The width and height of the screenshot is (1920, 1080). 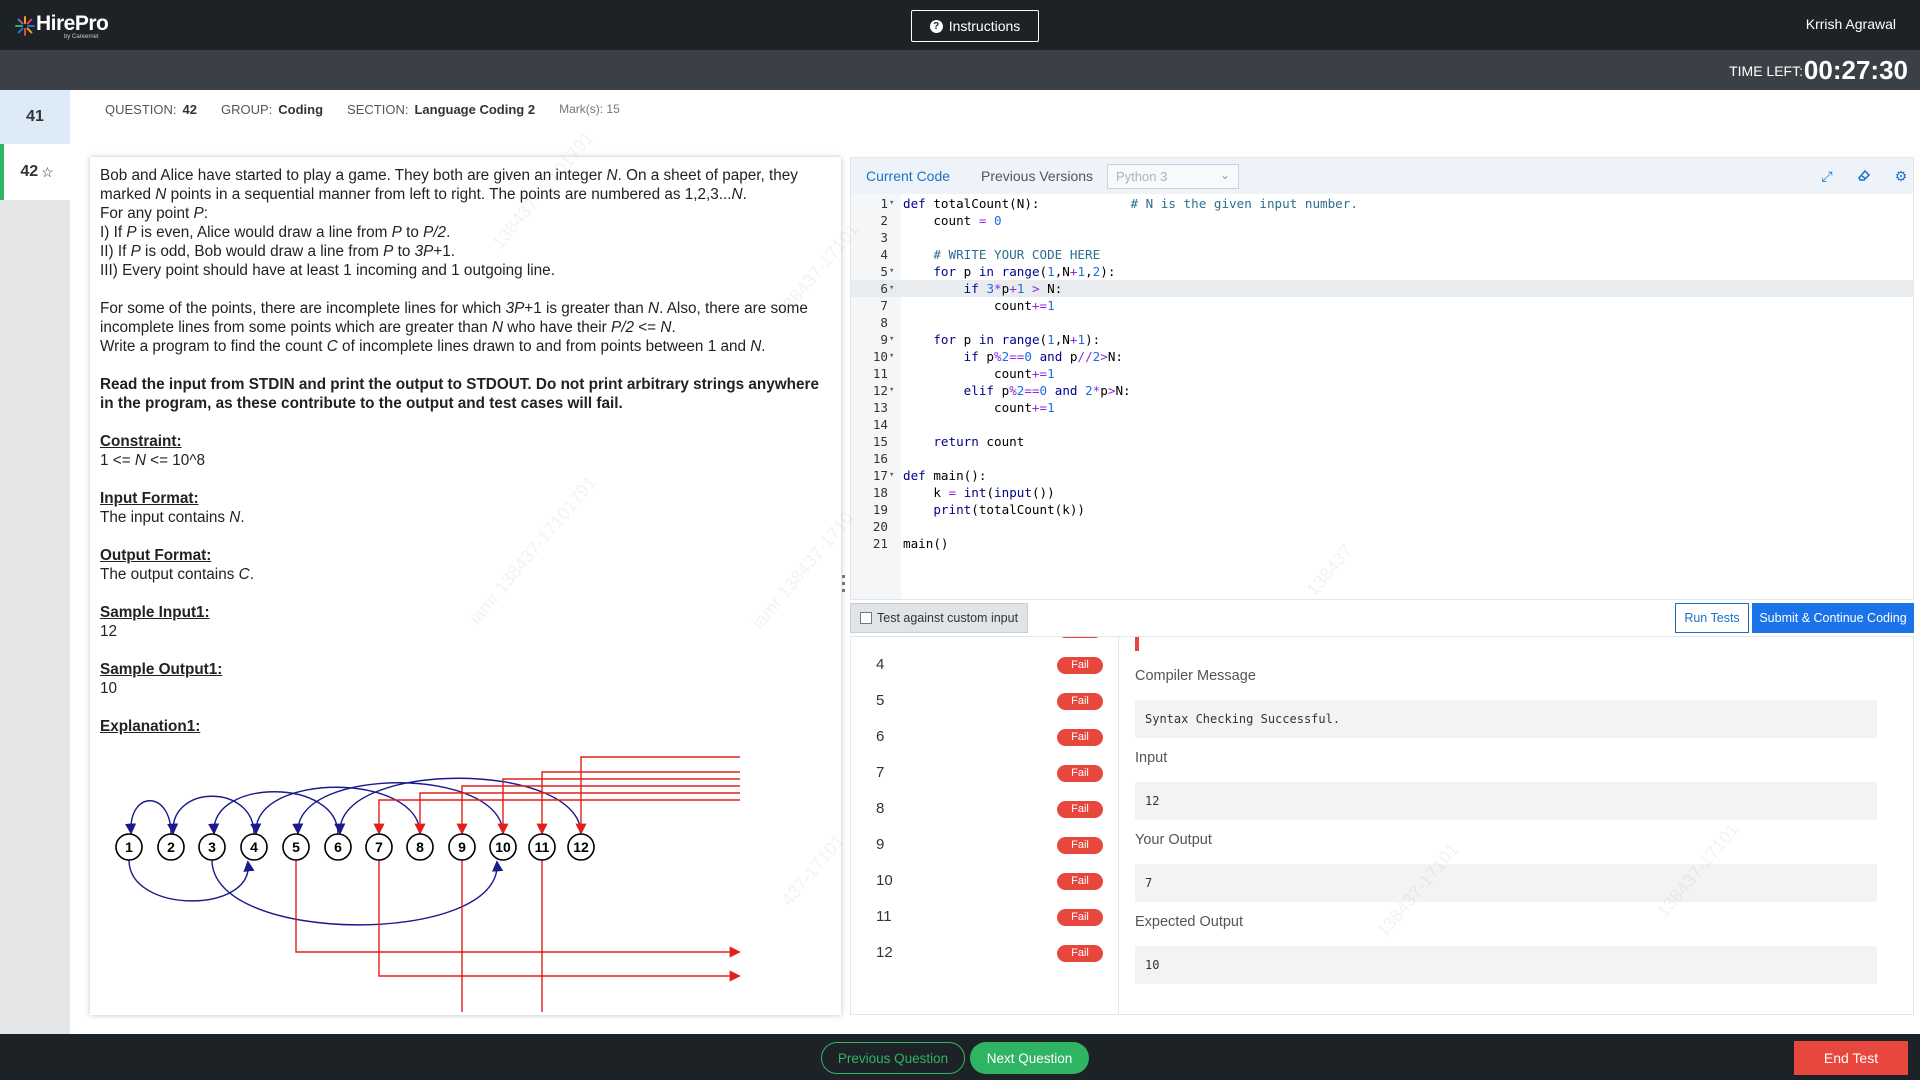 I want to click on code-line: 17 ▾ def main():, so click(x=1382, y=475).